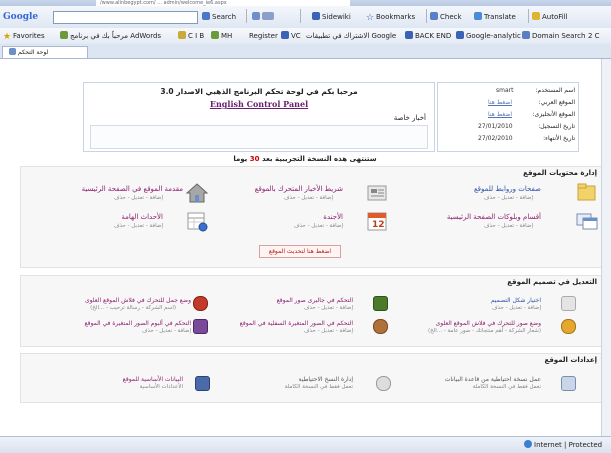 The width and height of the screenshot is (611, 453). I want to click on check-button: Check, so click(446, 17).